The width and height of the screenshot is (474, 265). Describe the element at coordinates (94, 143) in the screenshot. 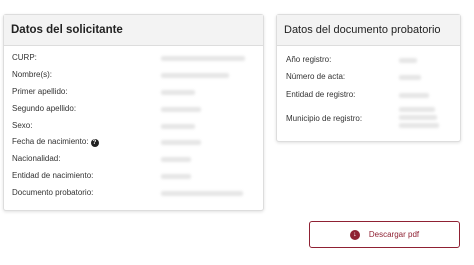

I see `question-circle-icon: ?` at that location.